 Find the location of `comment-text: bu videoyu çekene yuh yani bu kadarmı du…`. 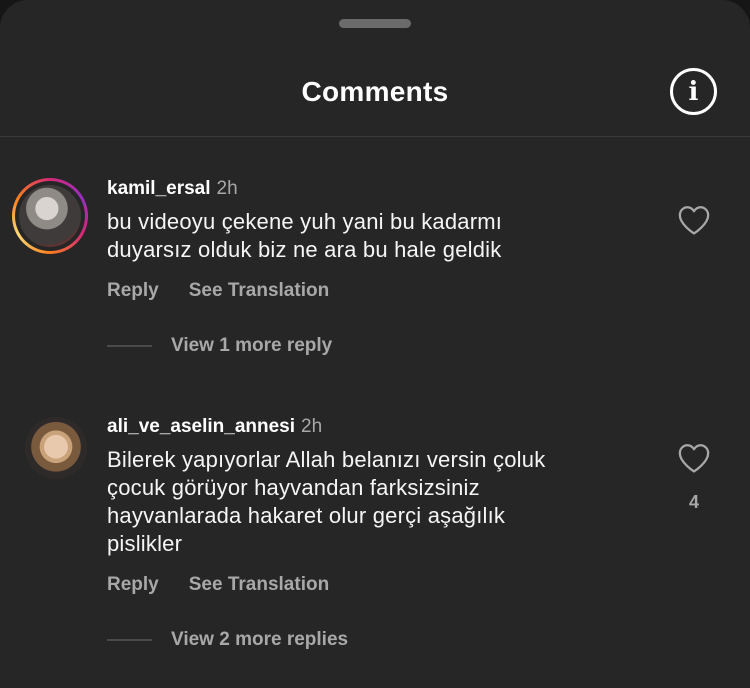

comment-text: bu videoyu çekene yuh yani bu kadarmı du… is located at coordinates (305, 235).